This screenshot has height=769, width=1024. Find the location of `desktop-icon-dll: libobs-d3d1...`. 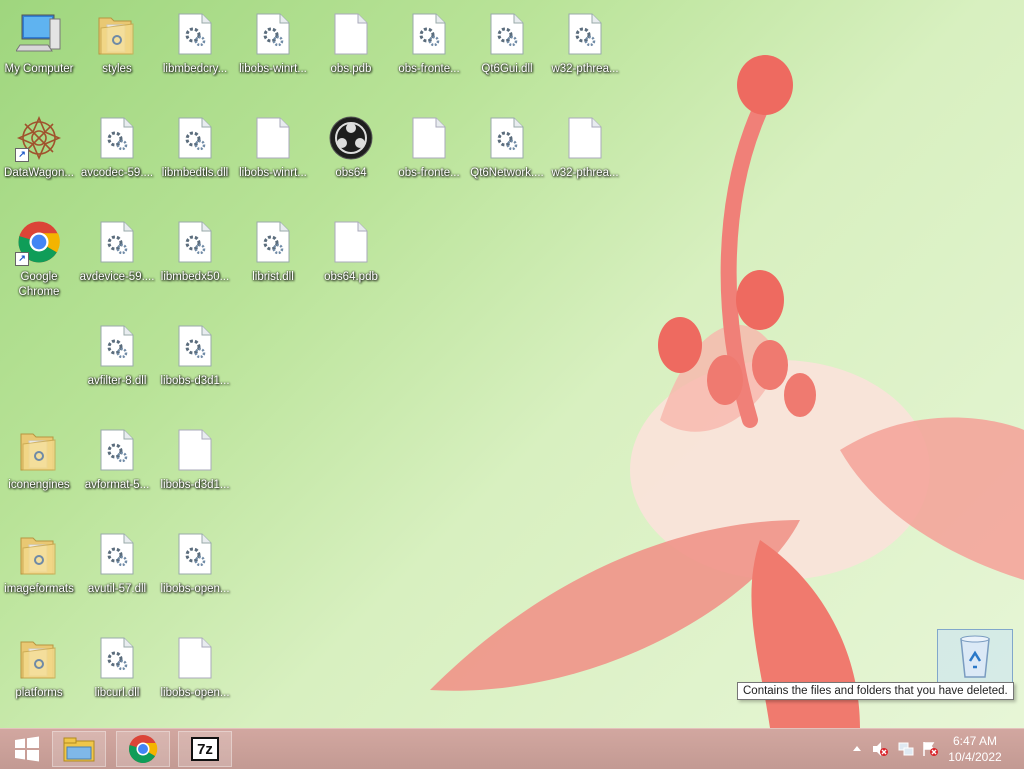

desktop-icon-dll: libobs-d3d1... is located at coordinates (195, 362).